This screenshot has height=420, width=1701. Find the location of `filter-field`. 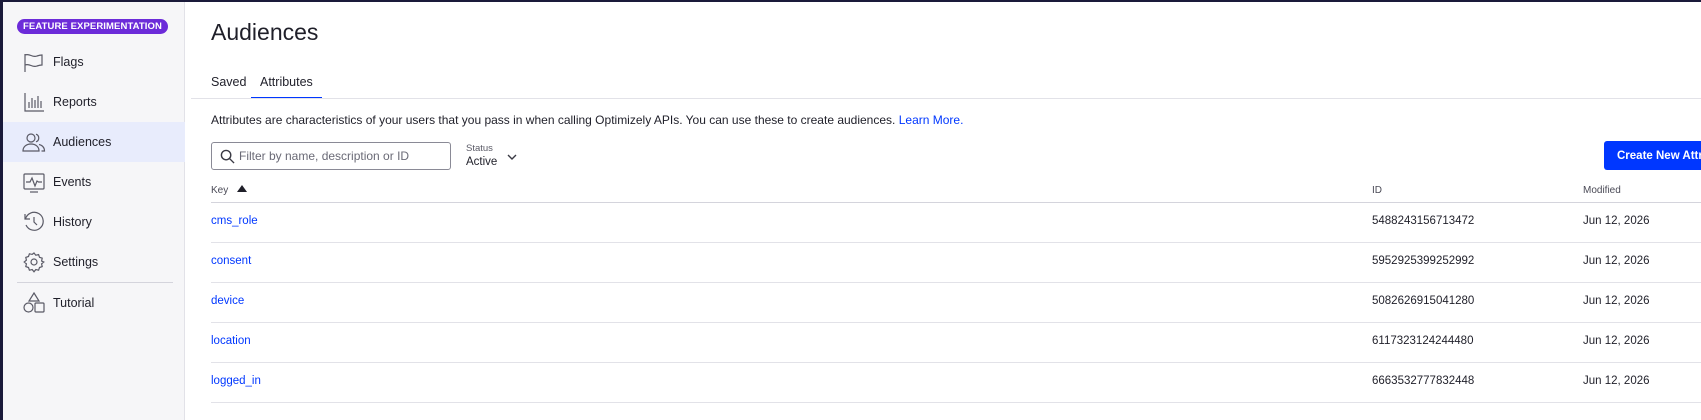

filter-field is located at coordinates (331, 156).